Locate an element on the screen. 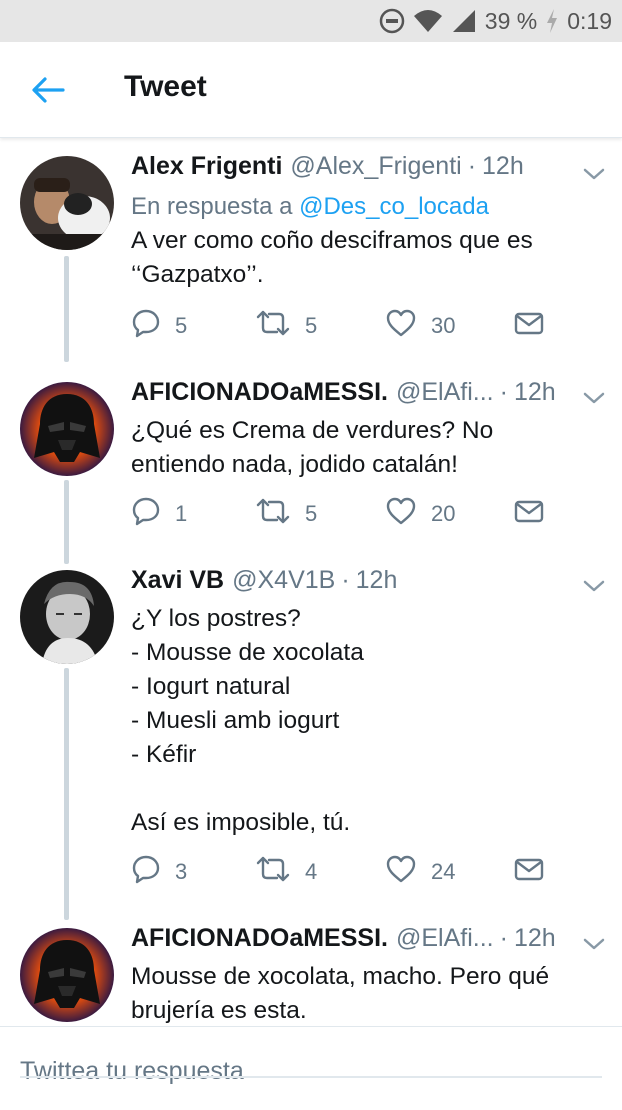 The height and width of the screenshot is (1110, 622). status-bar-right: 39 % 0:19 is located at coordinates (495, 21).